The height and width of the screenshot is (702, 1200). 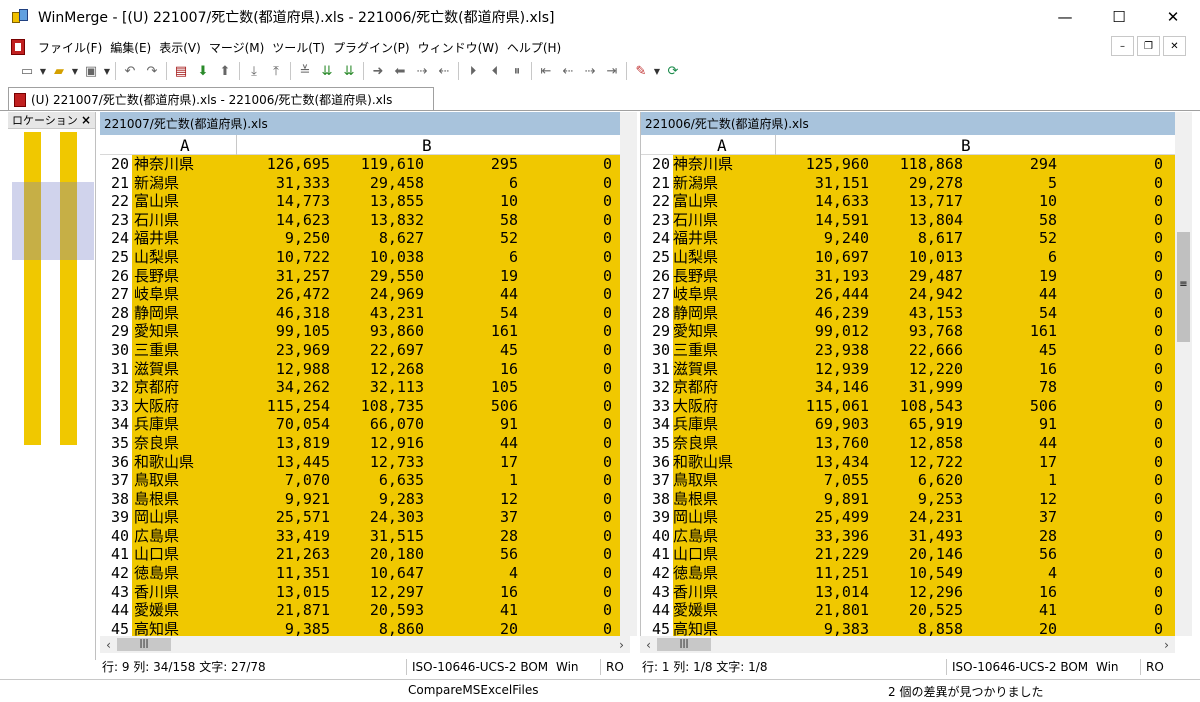 I want to click on document-icon, so click(x=18, y=47).